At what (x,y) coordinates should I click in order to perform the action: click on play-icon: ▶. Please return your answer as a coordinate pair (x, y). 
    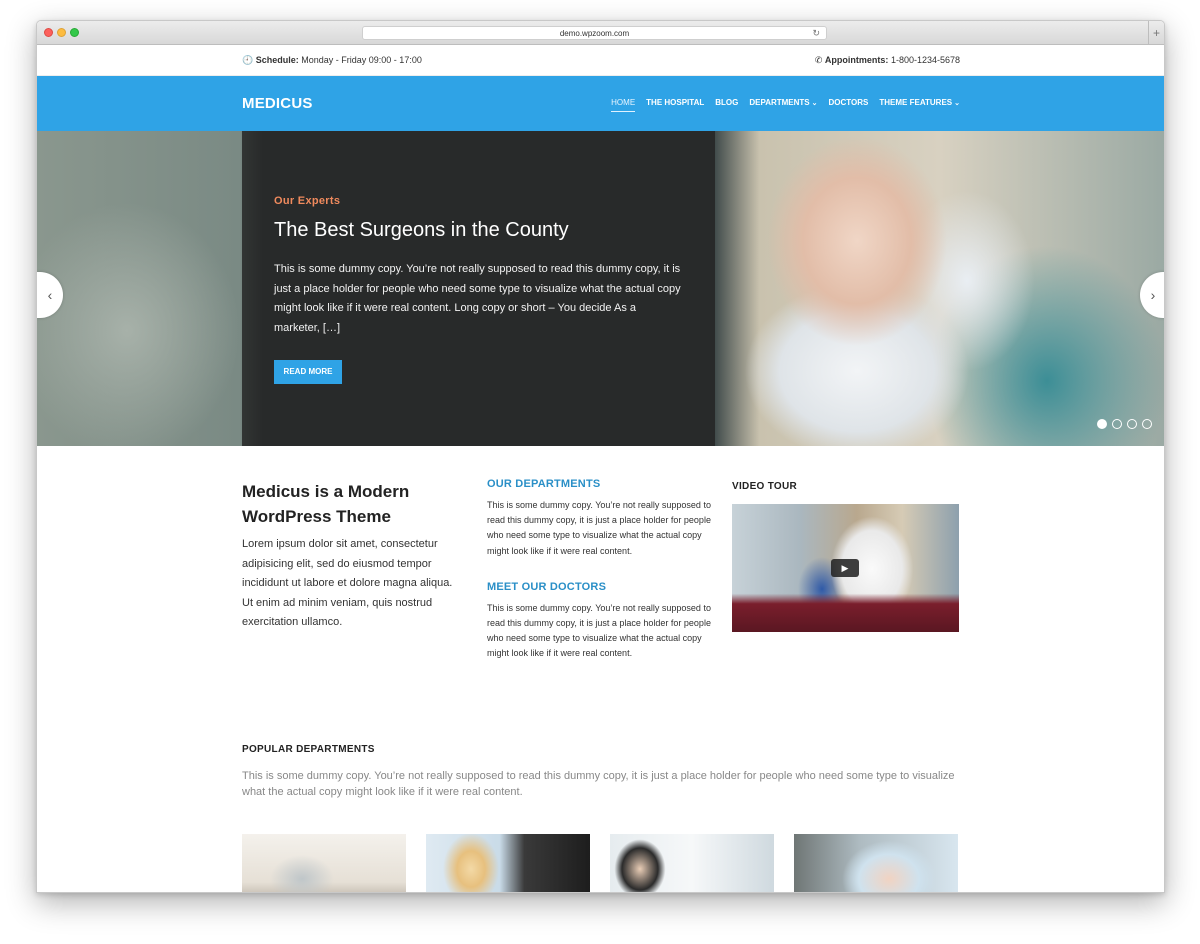
    Looking at the image, I should click on (845, 568).